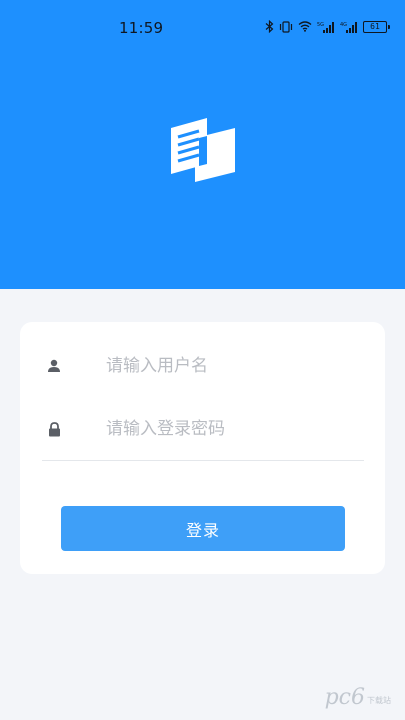 The height and width of the screenshot is (720, 405). What do you see at coordinates (379, 700) in the screenshot?
I see `watermark-subtext: 下载站` at bounding box center [379, 700].